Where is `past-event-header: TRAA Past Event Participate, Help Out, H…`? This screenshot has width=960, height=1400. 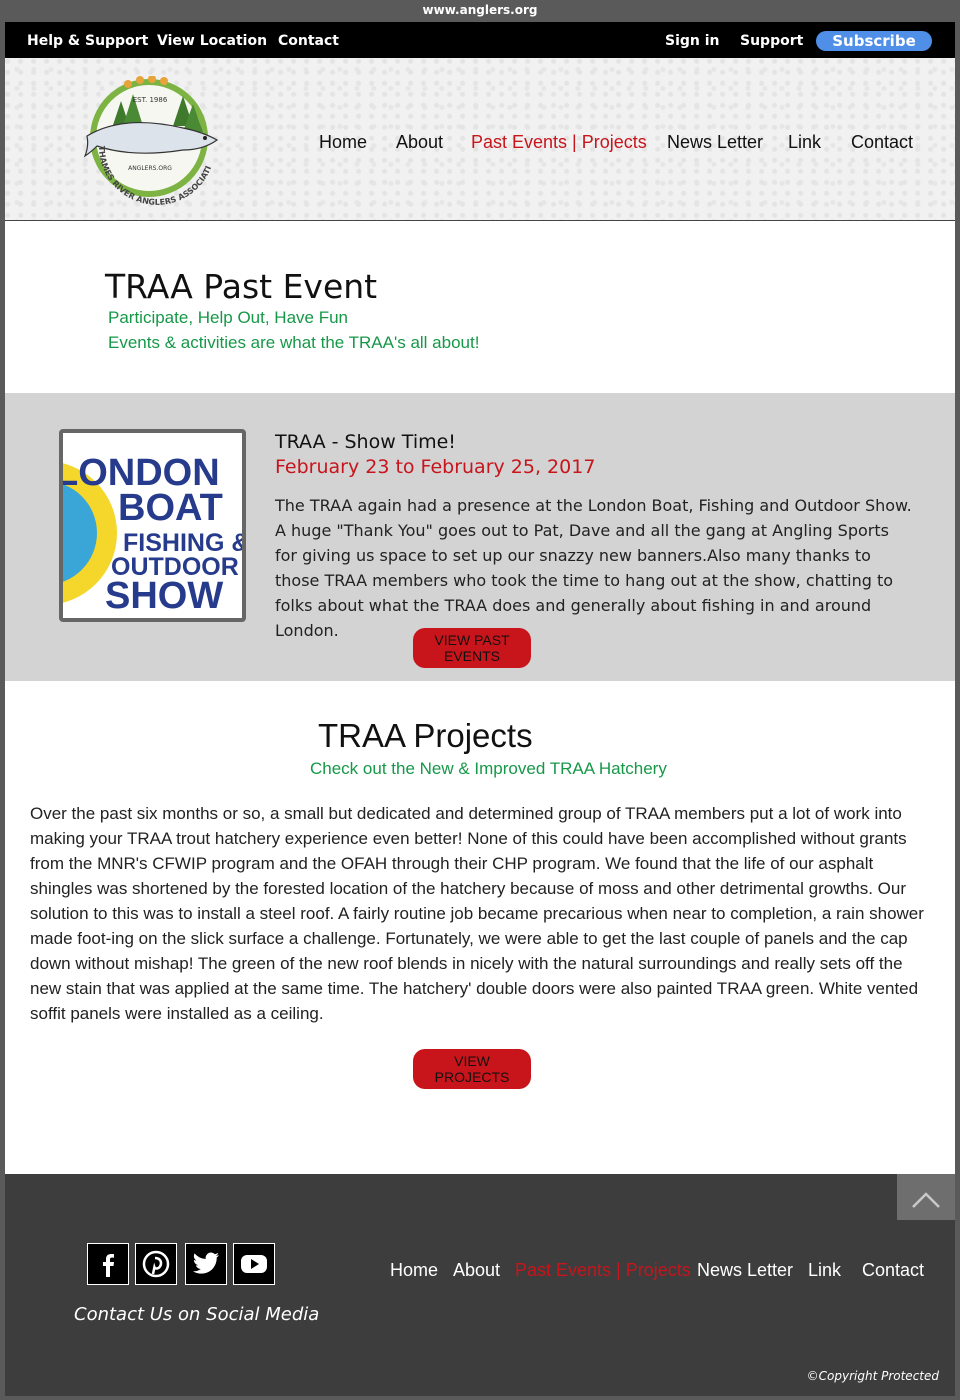 past-event-header: TRAA Past Event Participate, Help Out, H… is located at coordinates (480, 307).